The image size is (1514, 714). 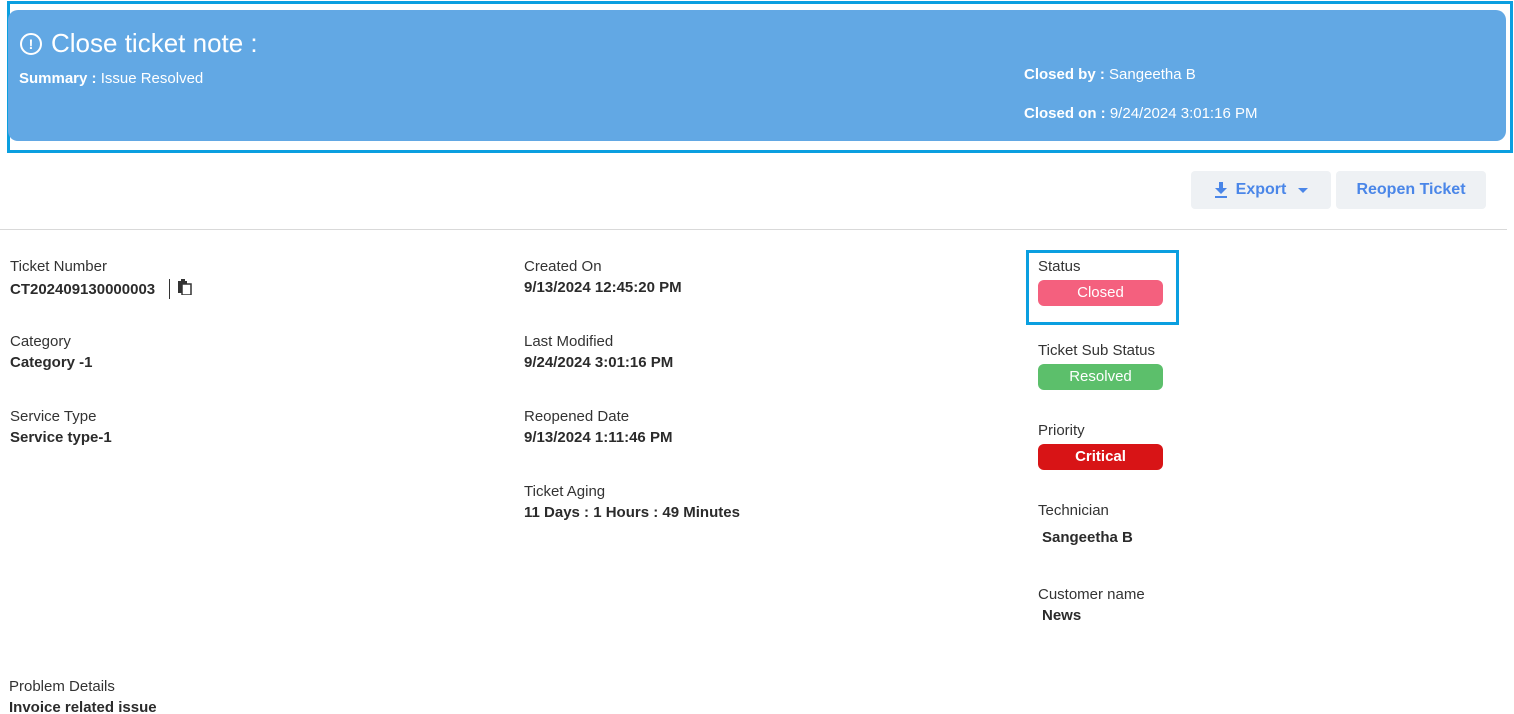 I want to click on problem-details-label: Problem Details, so click(x=62, y=686).